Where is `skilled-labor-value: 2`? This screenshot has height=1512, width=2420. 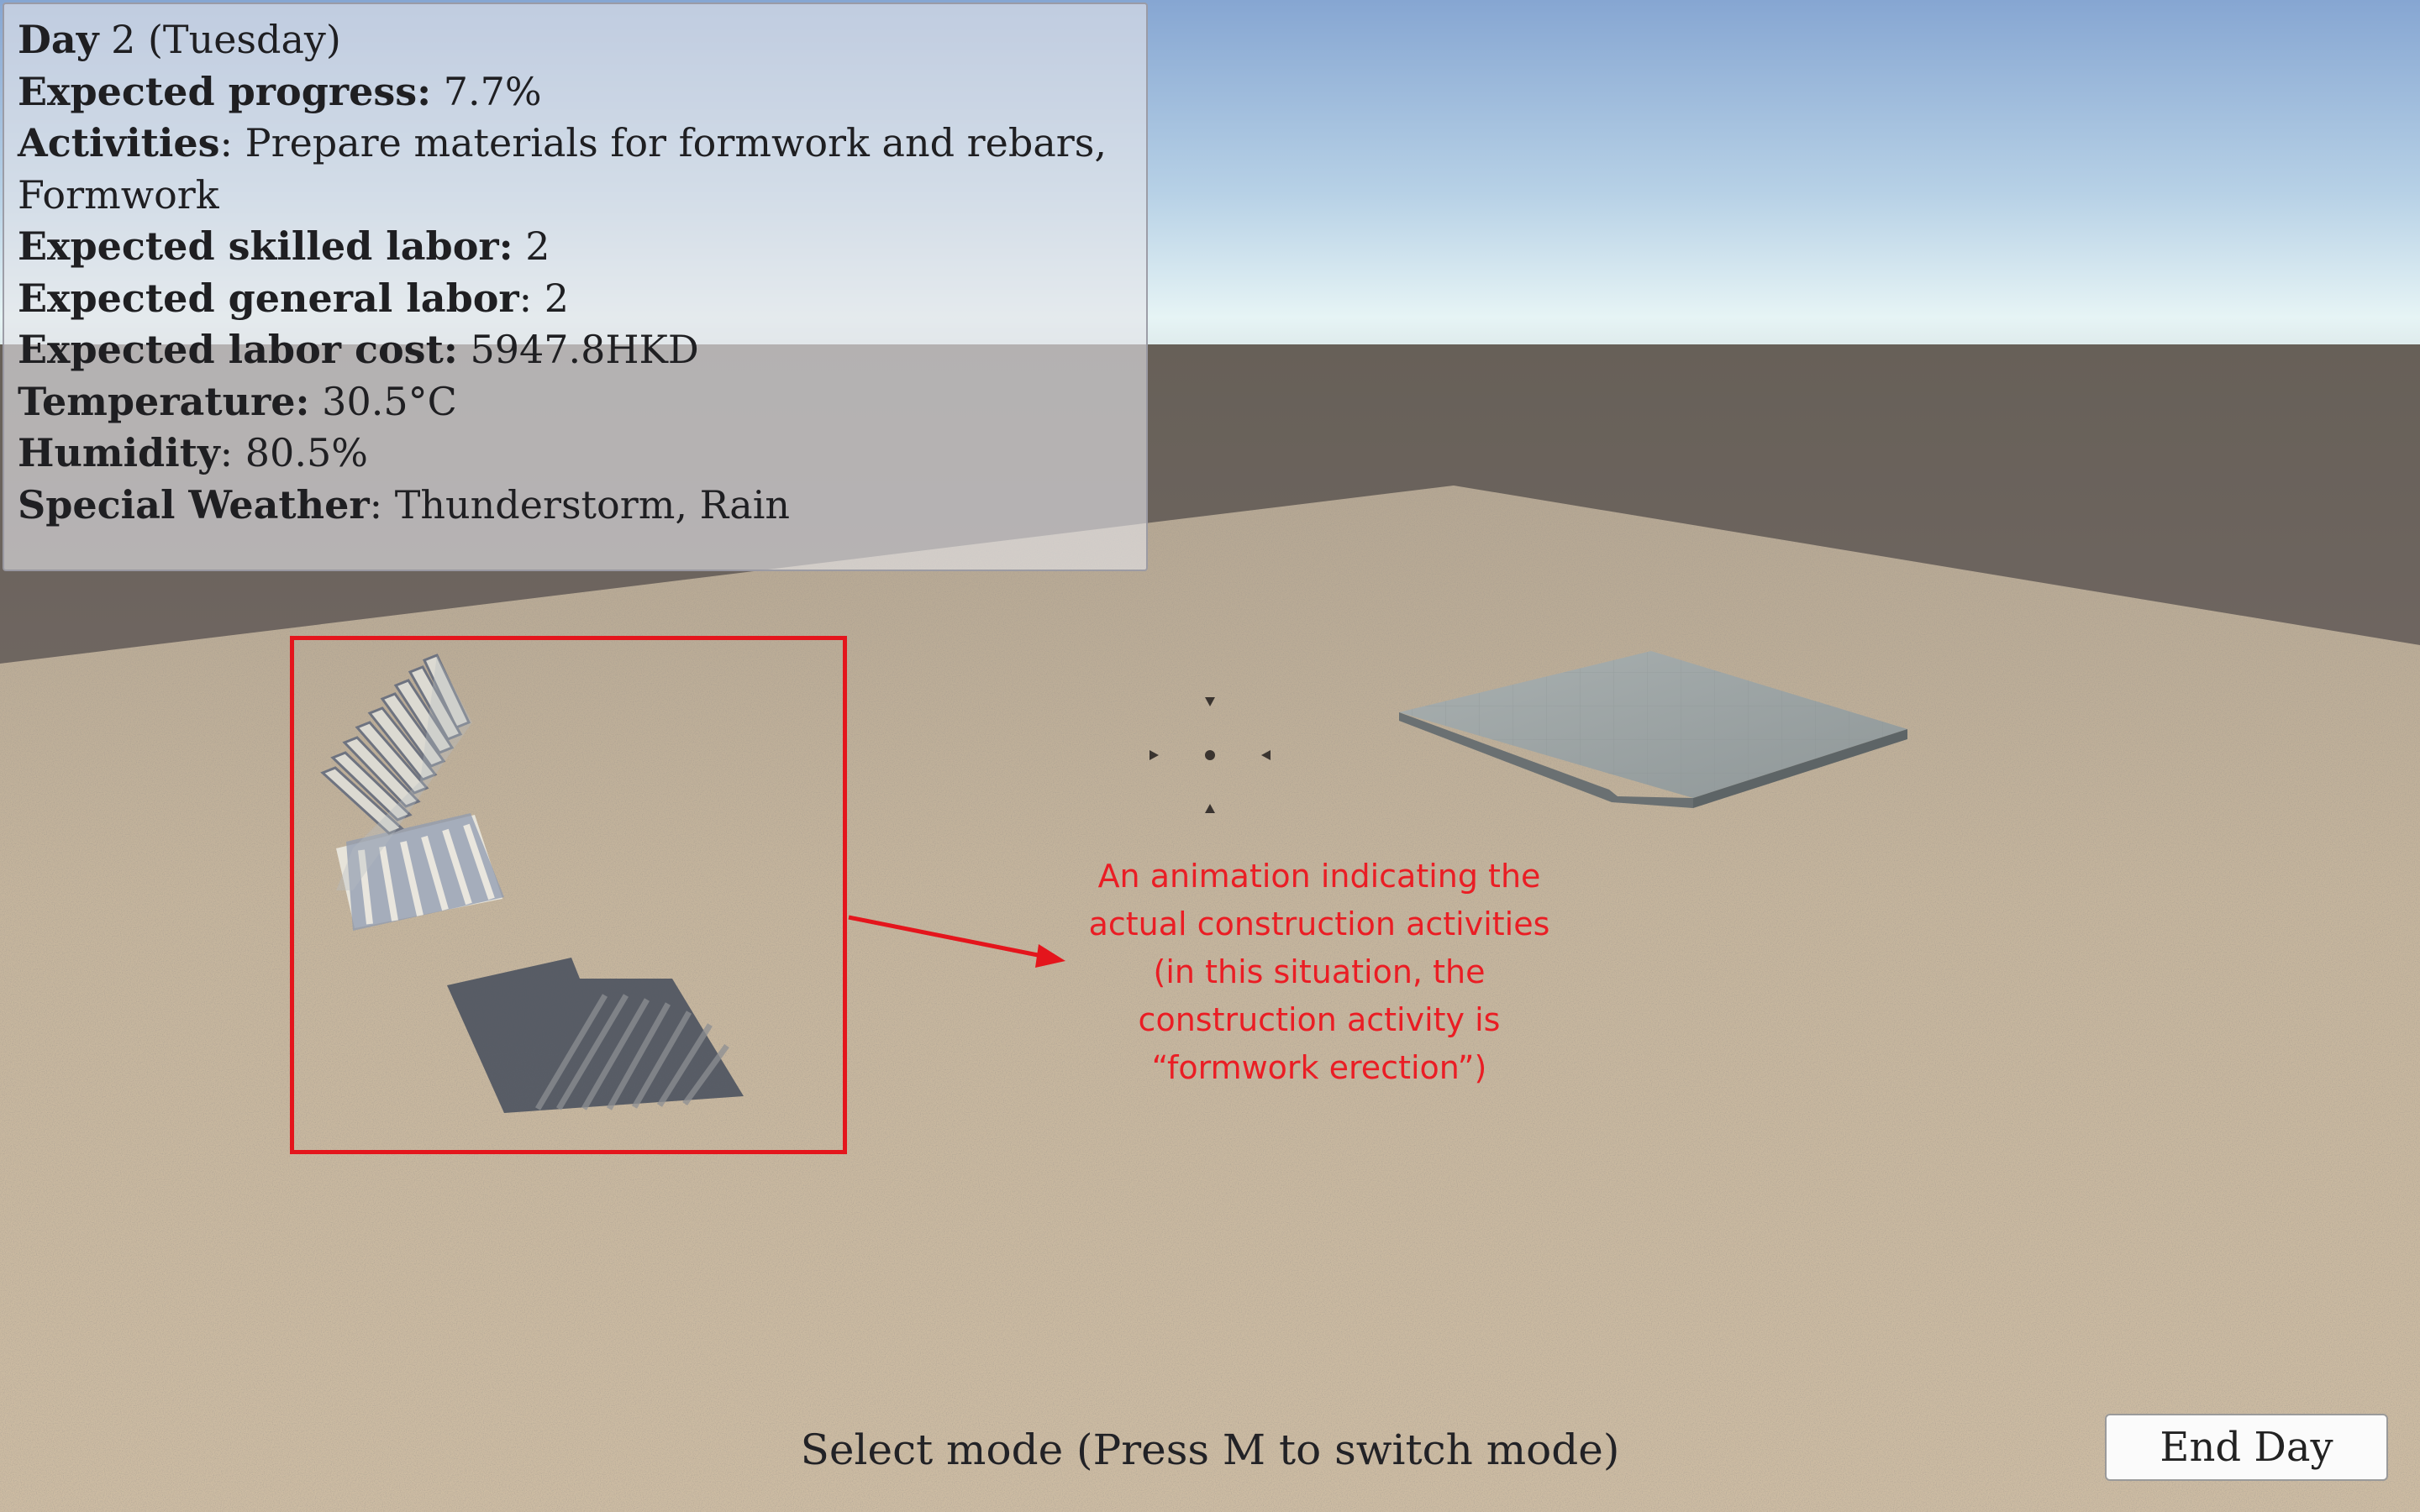 skilled-labor-value: 2 is located at coordinates (537, 246).